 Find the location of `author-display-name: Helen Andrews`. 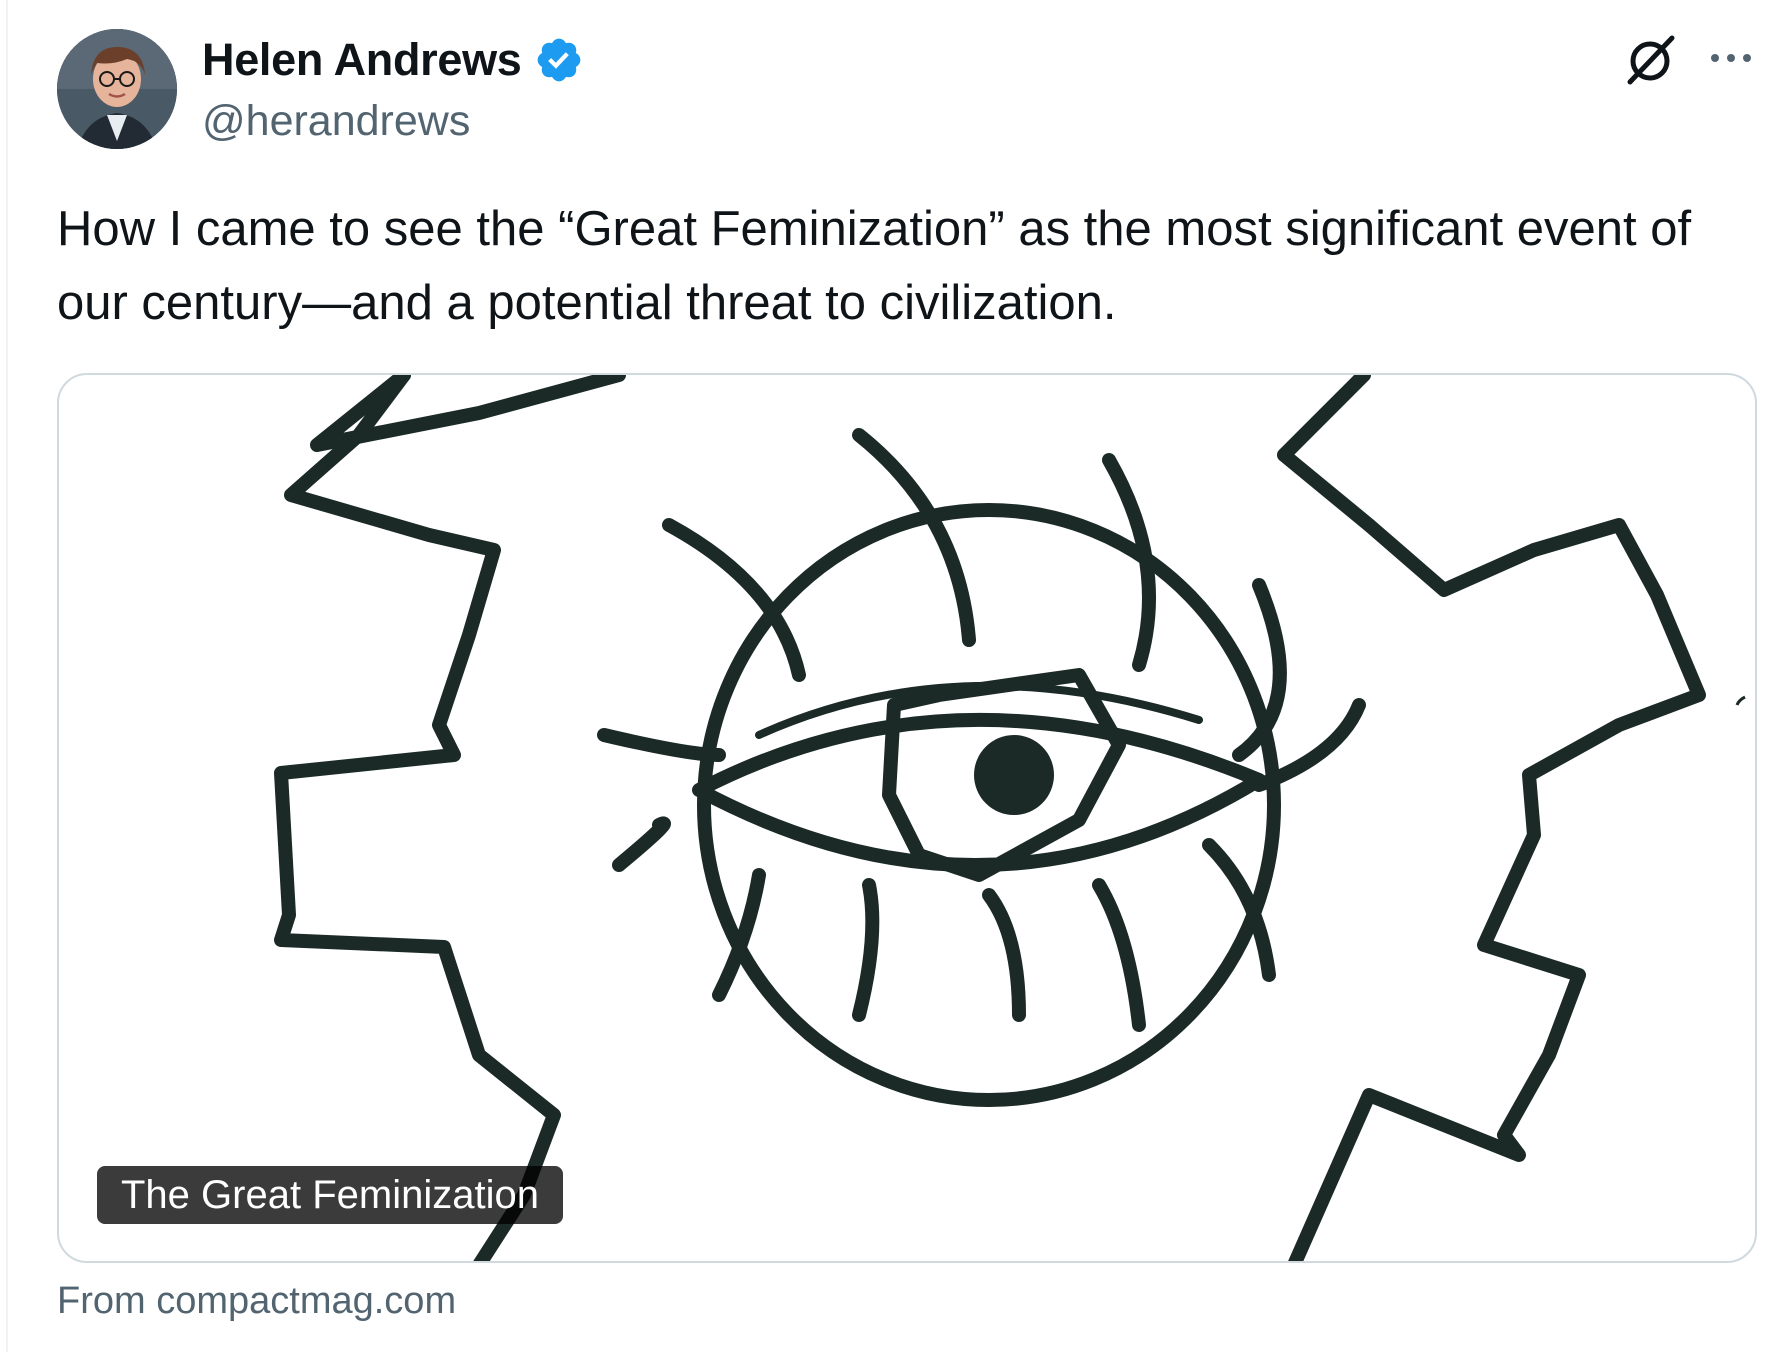

author-display-name: Helen Andrews is located at coordinates (362, 60).